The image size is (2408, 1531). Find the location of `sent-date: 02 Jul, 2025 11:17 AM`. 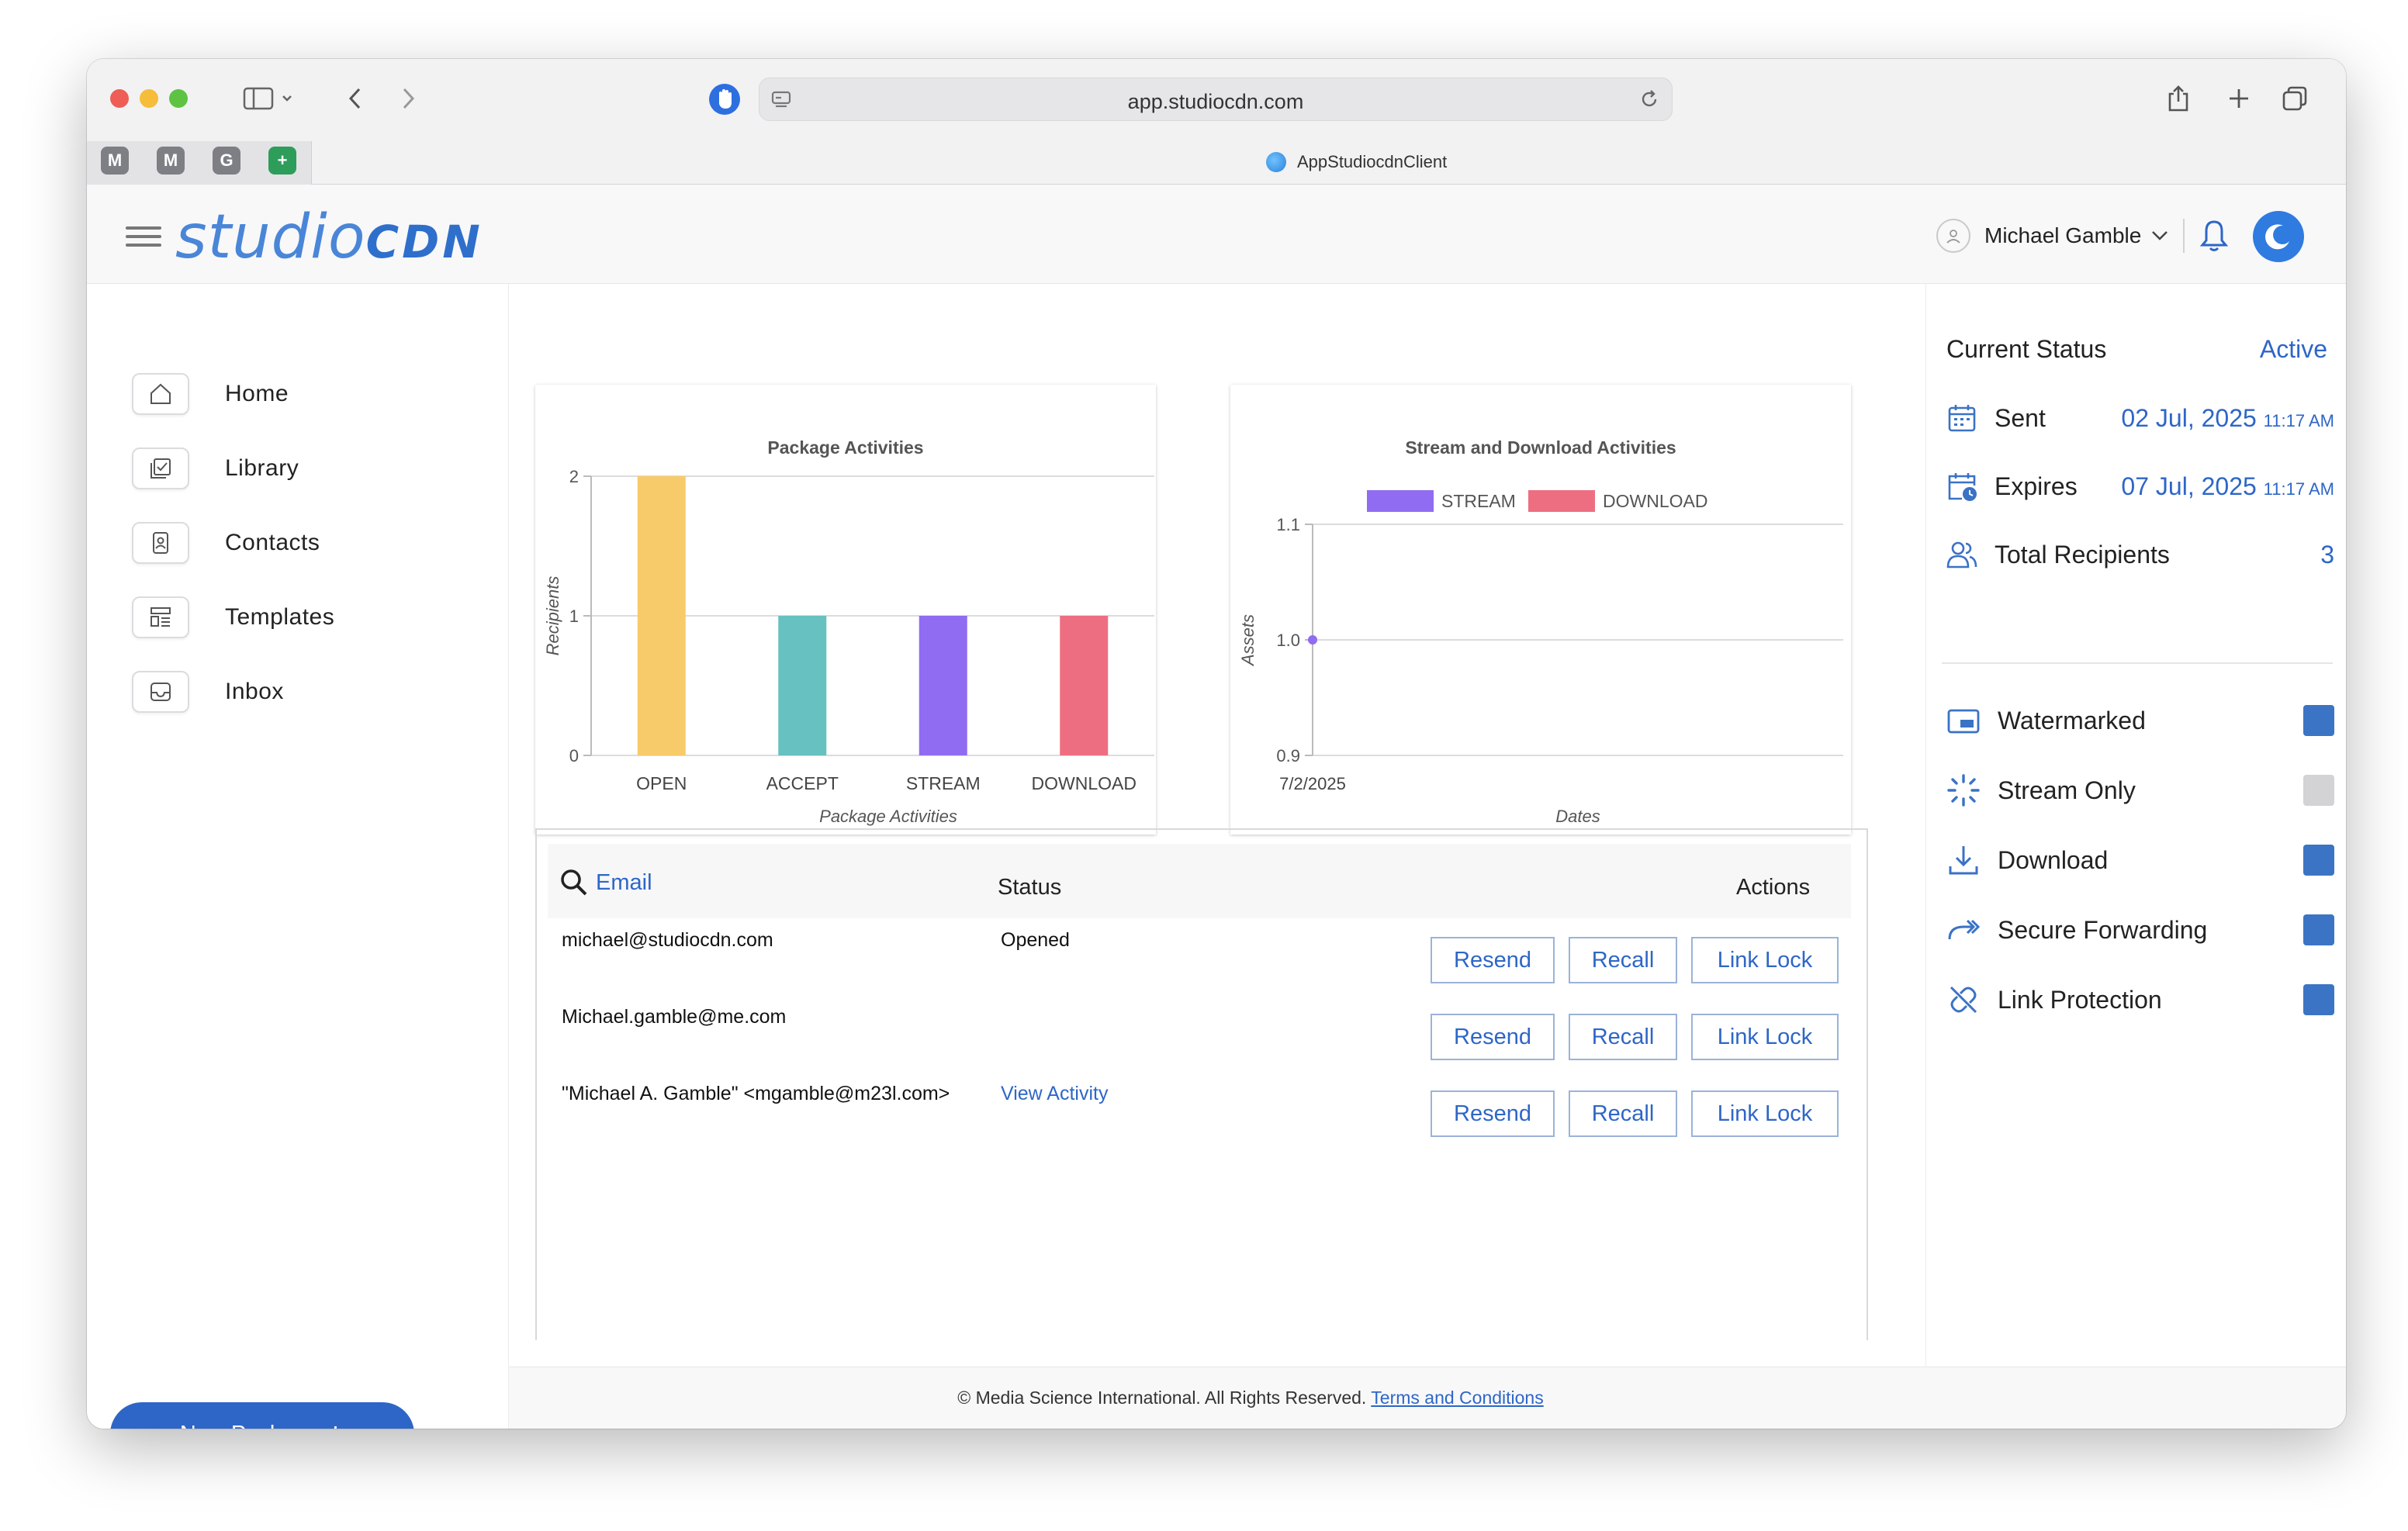

sent-date: 02 Jul, 2025 11:17 AM is located at coordinates (2227, 417).